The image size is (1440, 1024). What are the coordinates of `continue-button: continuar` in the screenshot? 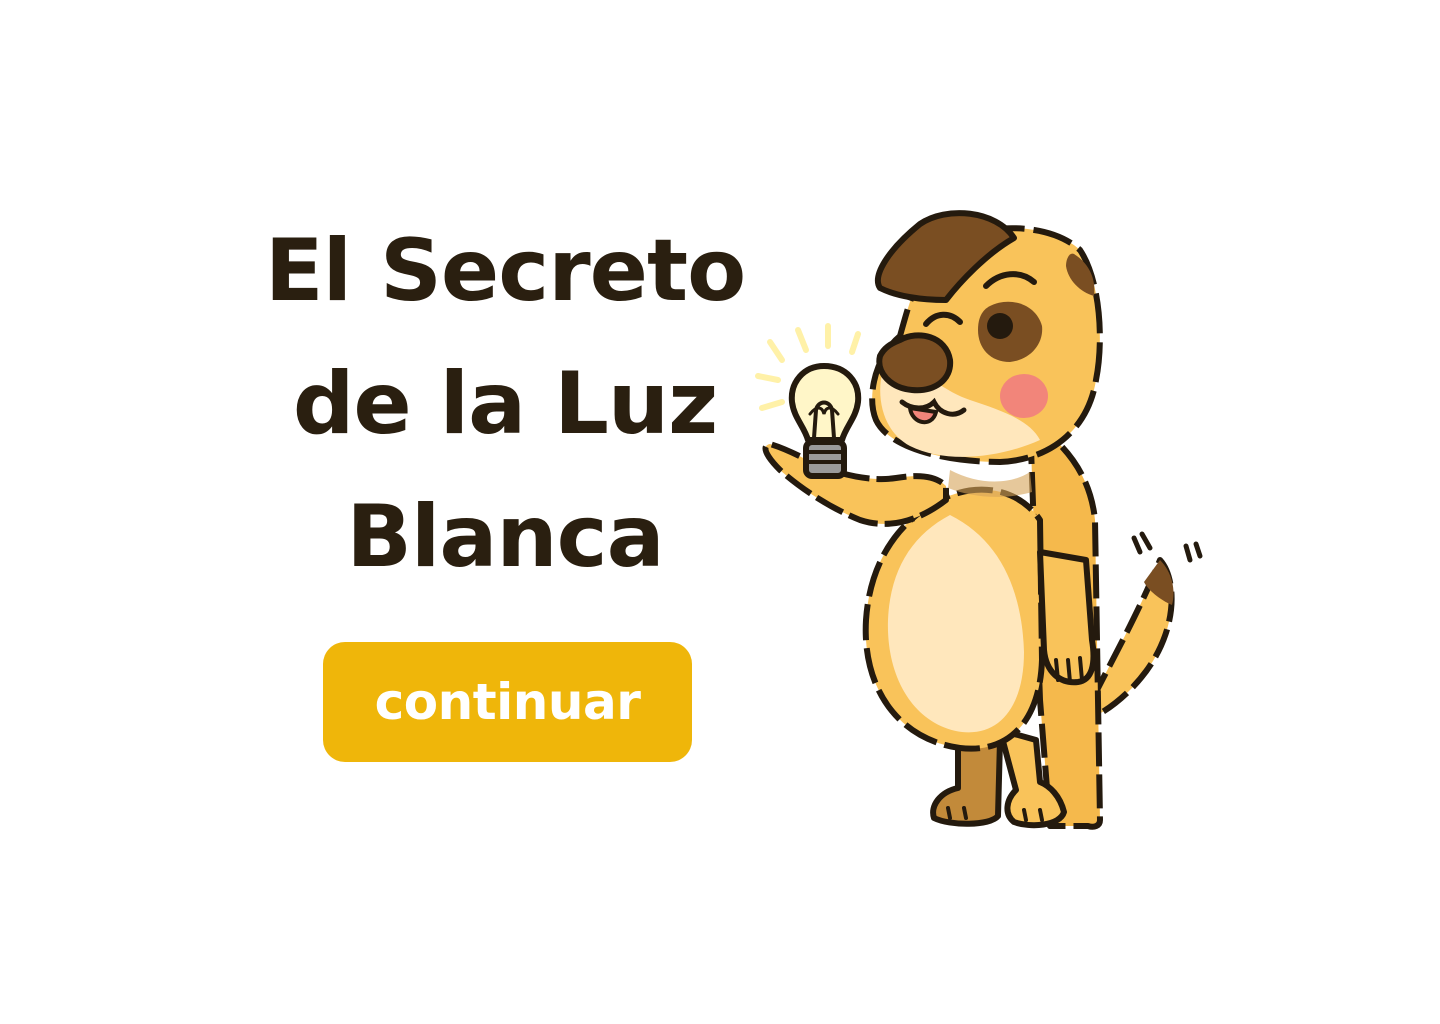 It's located at (507, 702).